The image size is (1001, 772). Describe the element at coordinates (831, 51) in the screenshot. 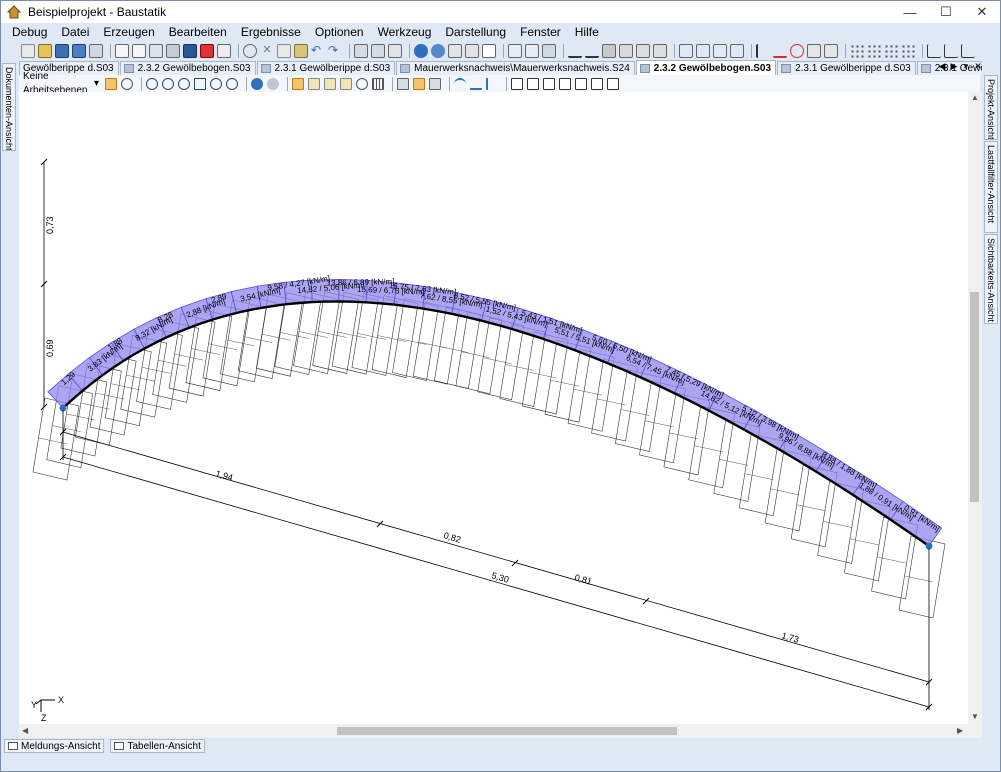

I see `temp-load-icon` at that location.